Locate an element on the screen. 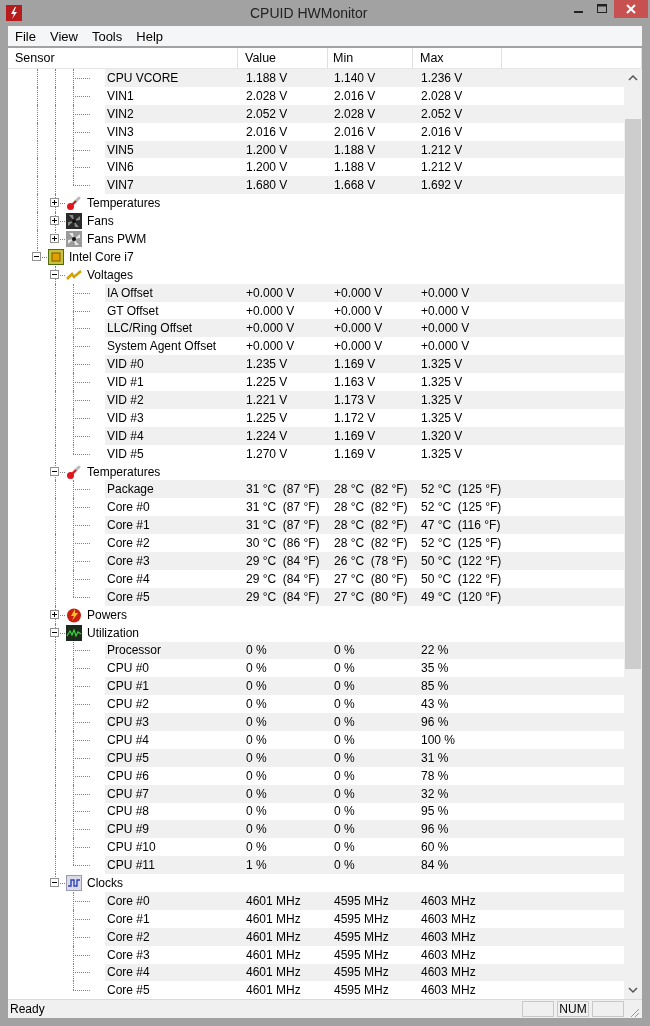  tree-item: Fans PWM is located at coordinates (117, 238).